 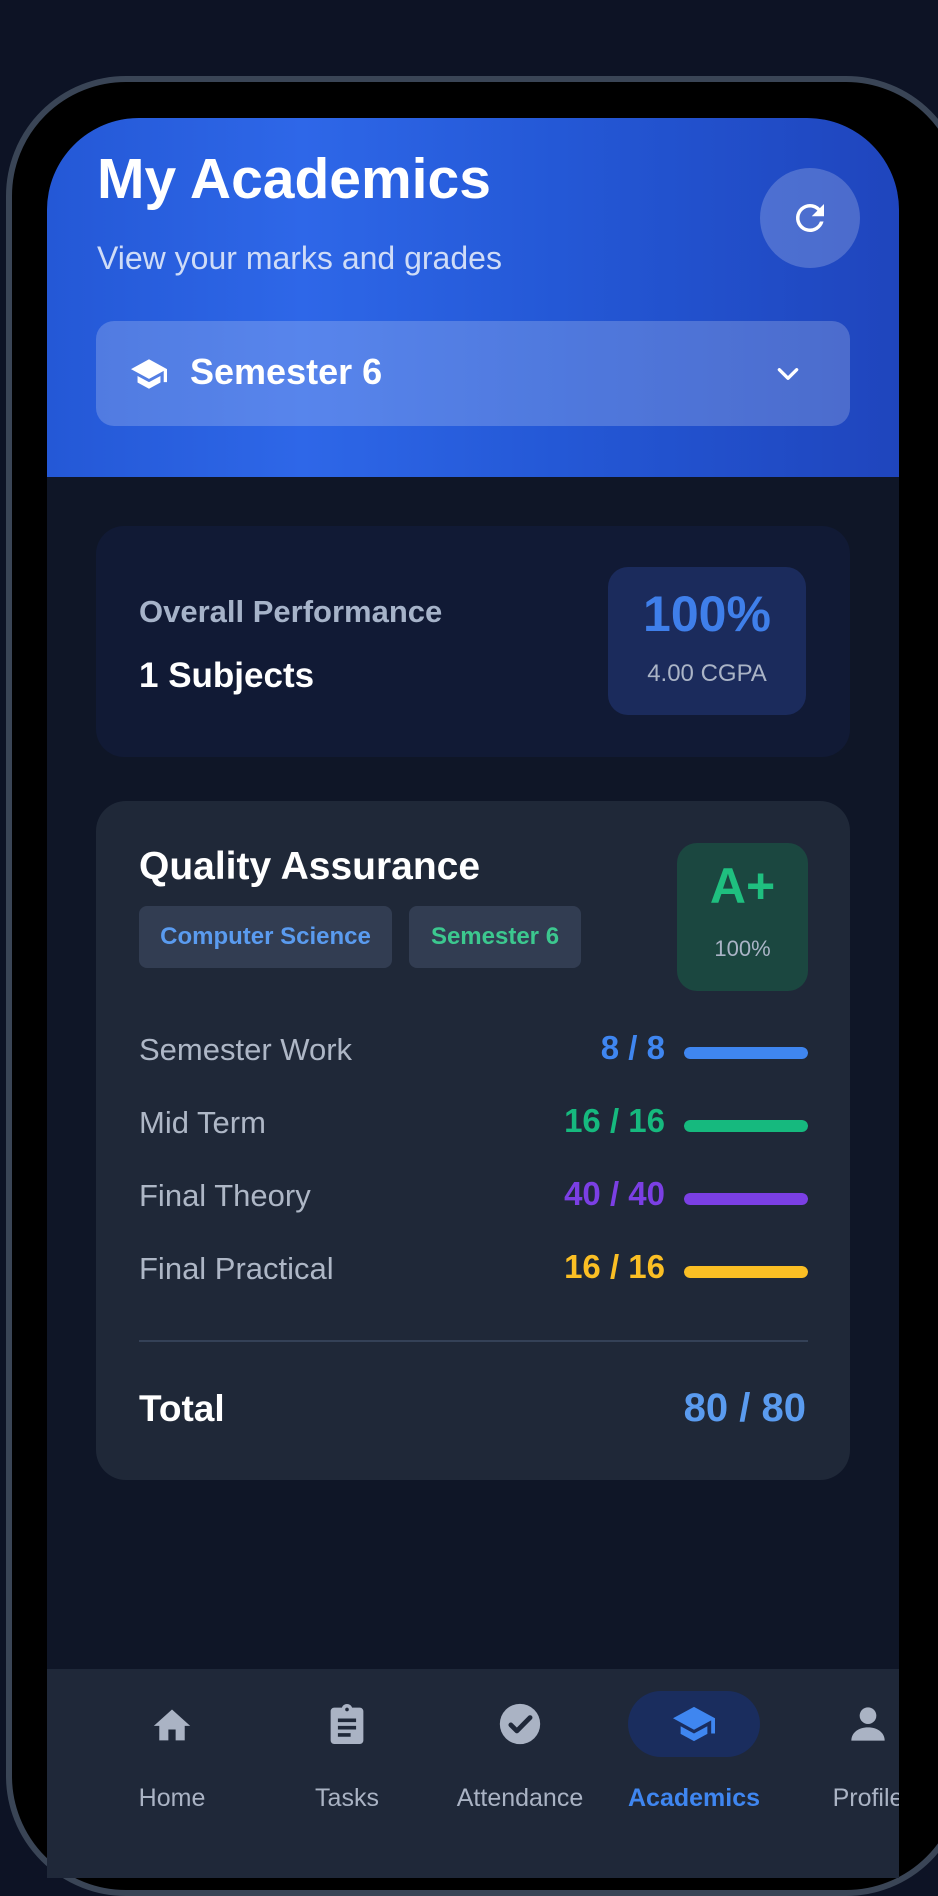 I want to click on mark-value: 8 / 8, so click(x=632, y=1047).